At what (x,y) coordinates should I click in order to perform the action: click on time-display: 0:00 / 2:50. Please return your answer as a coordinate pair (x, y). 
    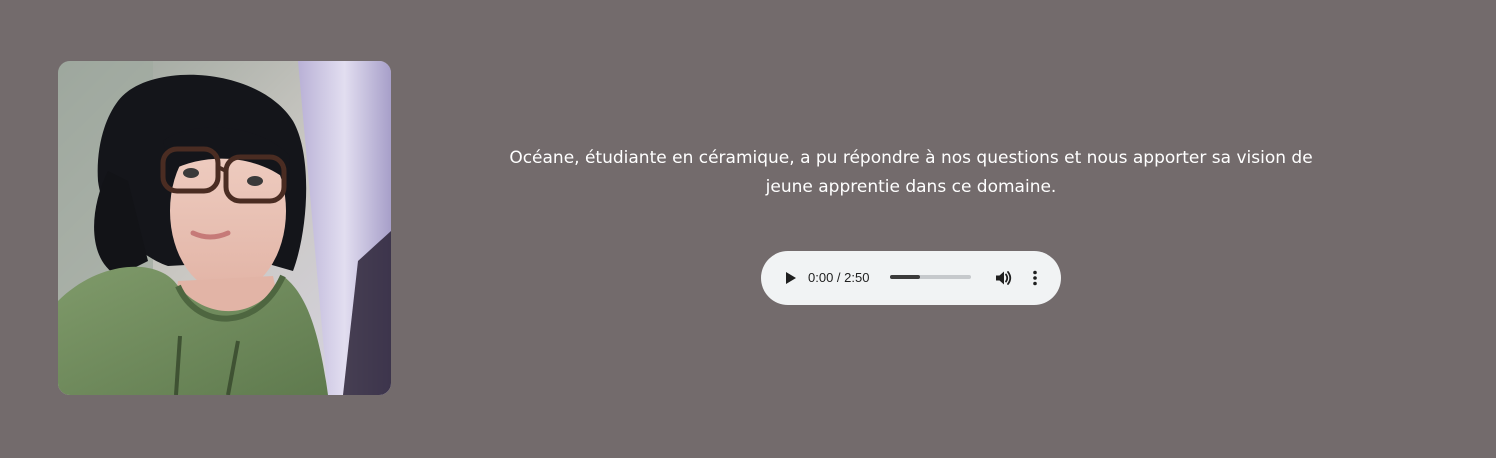
    Looking at the image, I should click on (839, 277).